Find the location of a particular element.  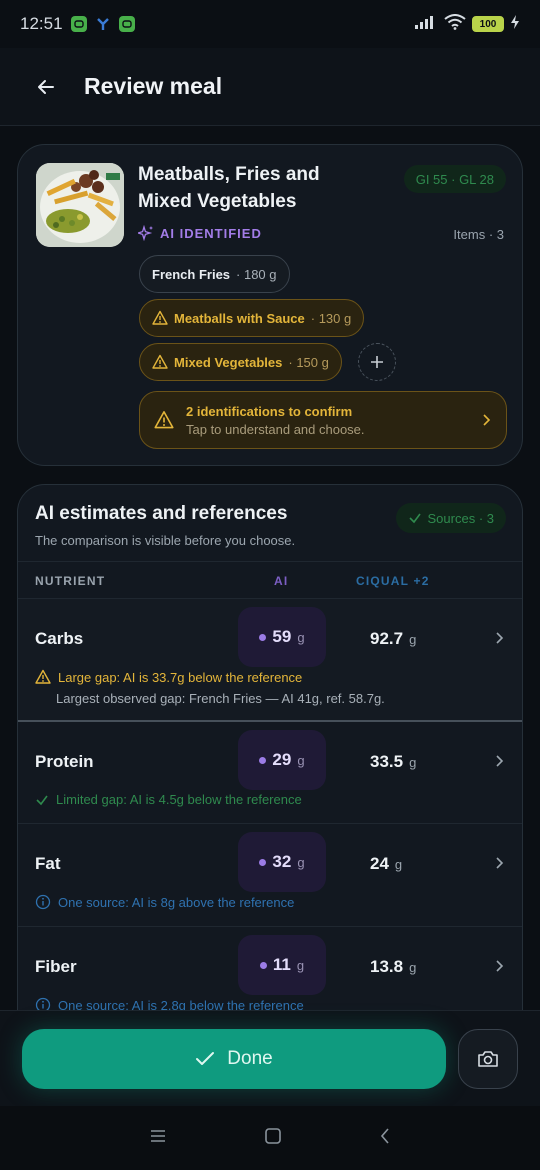

food-item-chip: Meatballs with Sauce · 130 g is located at coordinates (252, 318).